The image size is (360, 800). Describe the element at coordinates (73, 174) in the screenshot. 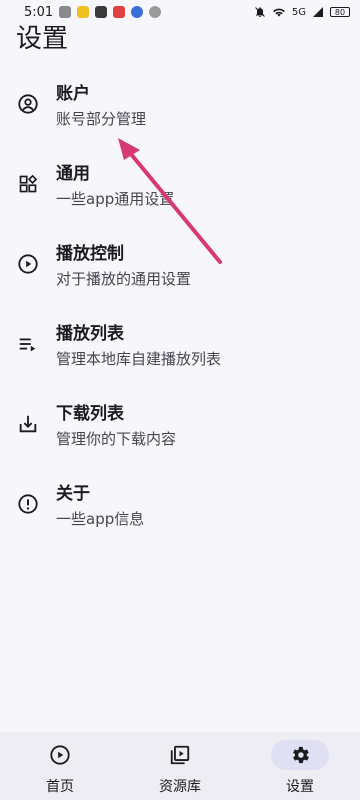

I see `setting-title: 通用` at that location.